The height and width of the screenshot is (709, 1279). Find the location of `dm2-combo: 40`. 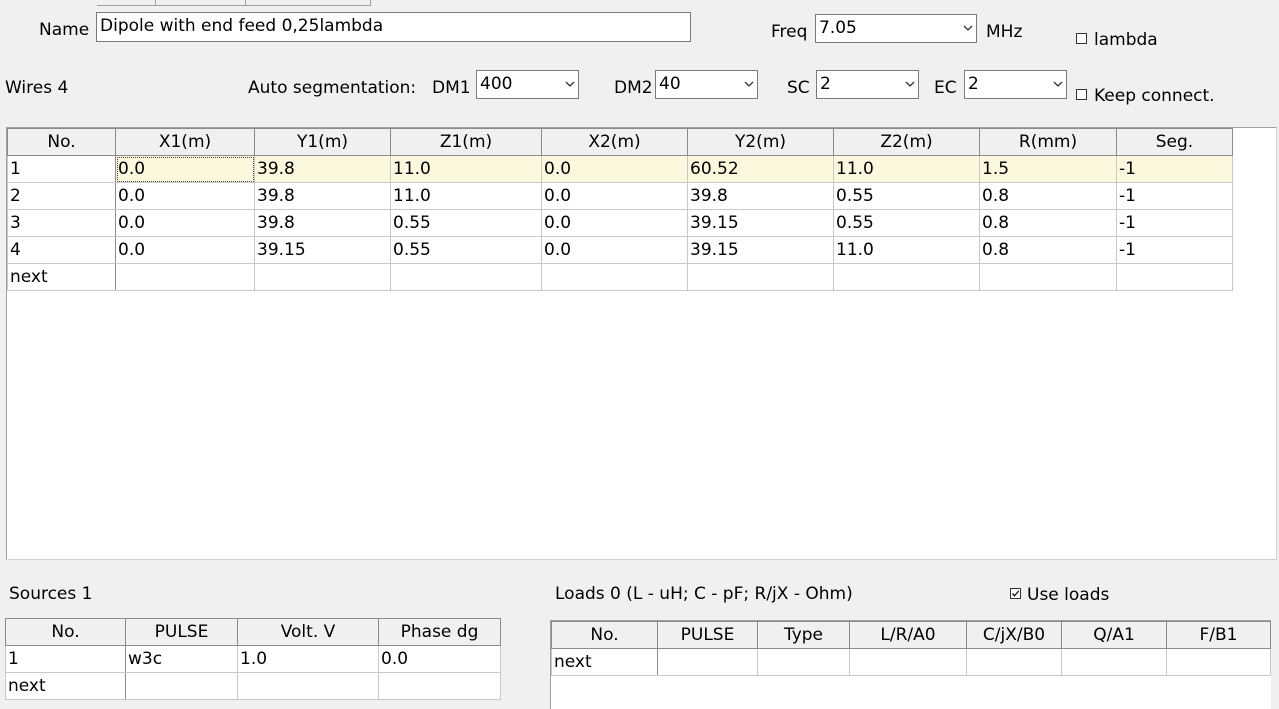

dm2-combo: 40 is located at coordinates (706, 84).